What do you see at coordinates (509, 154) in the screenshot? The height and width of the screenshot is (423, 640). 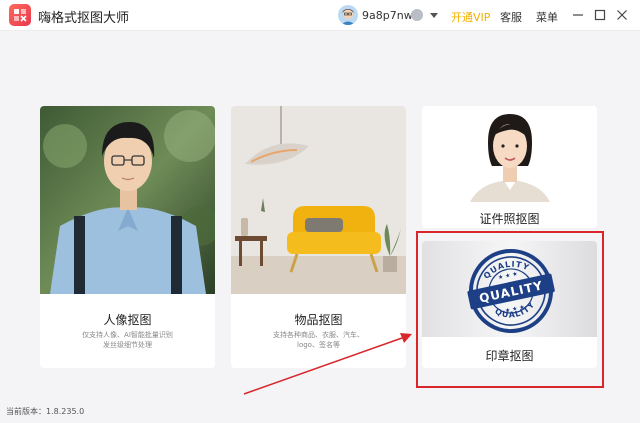 I see `id-photo-image` at bounding box center [509, 154].